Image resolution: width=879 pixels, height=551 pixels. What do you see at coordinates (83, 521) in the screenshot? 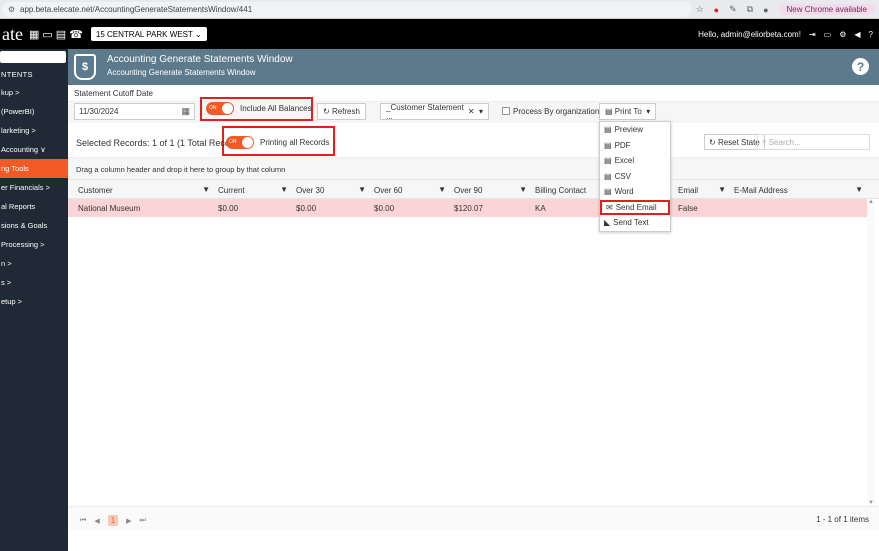
I see `first-page-icon: ⏮` at bounding box center [83, 521].